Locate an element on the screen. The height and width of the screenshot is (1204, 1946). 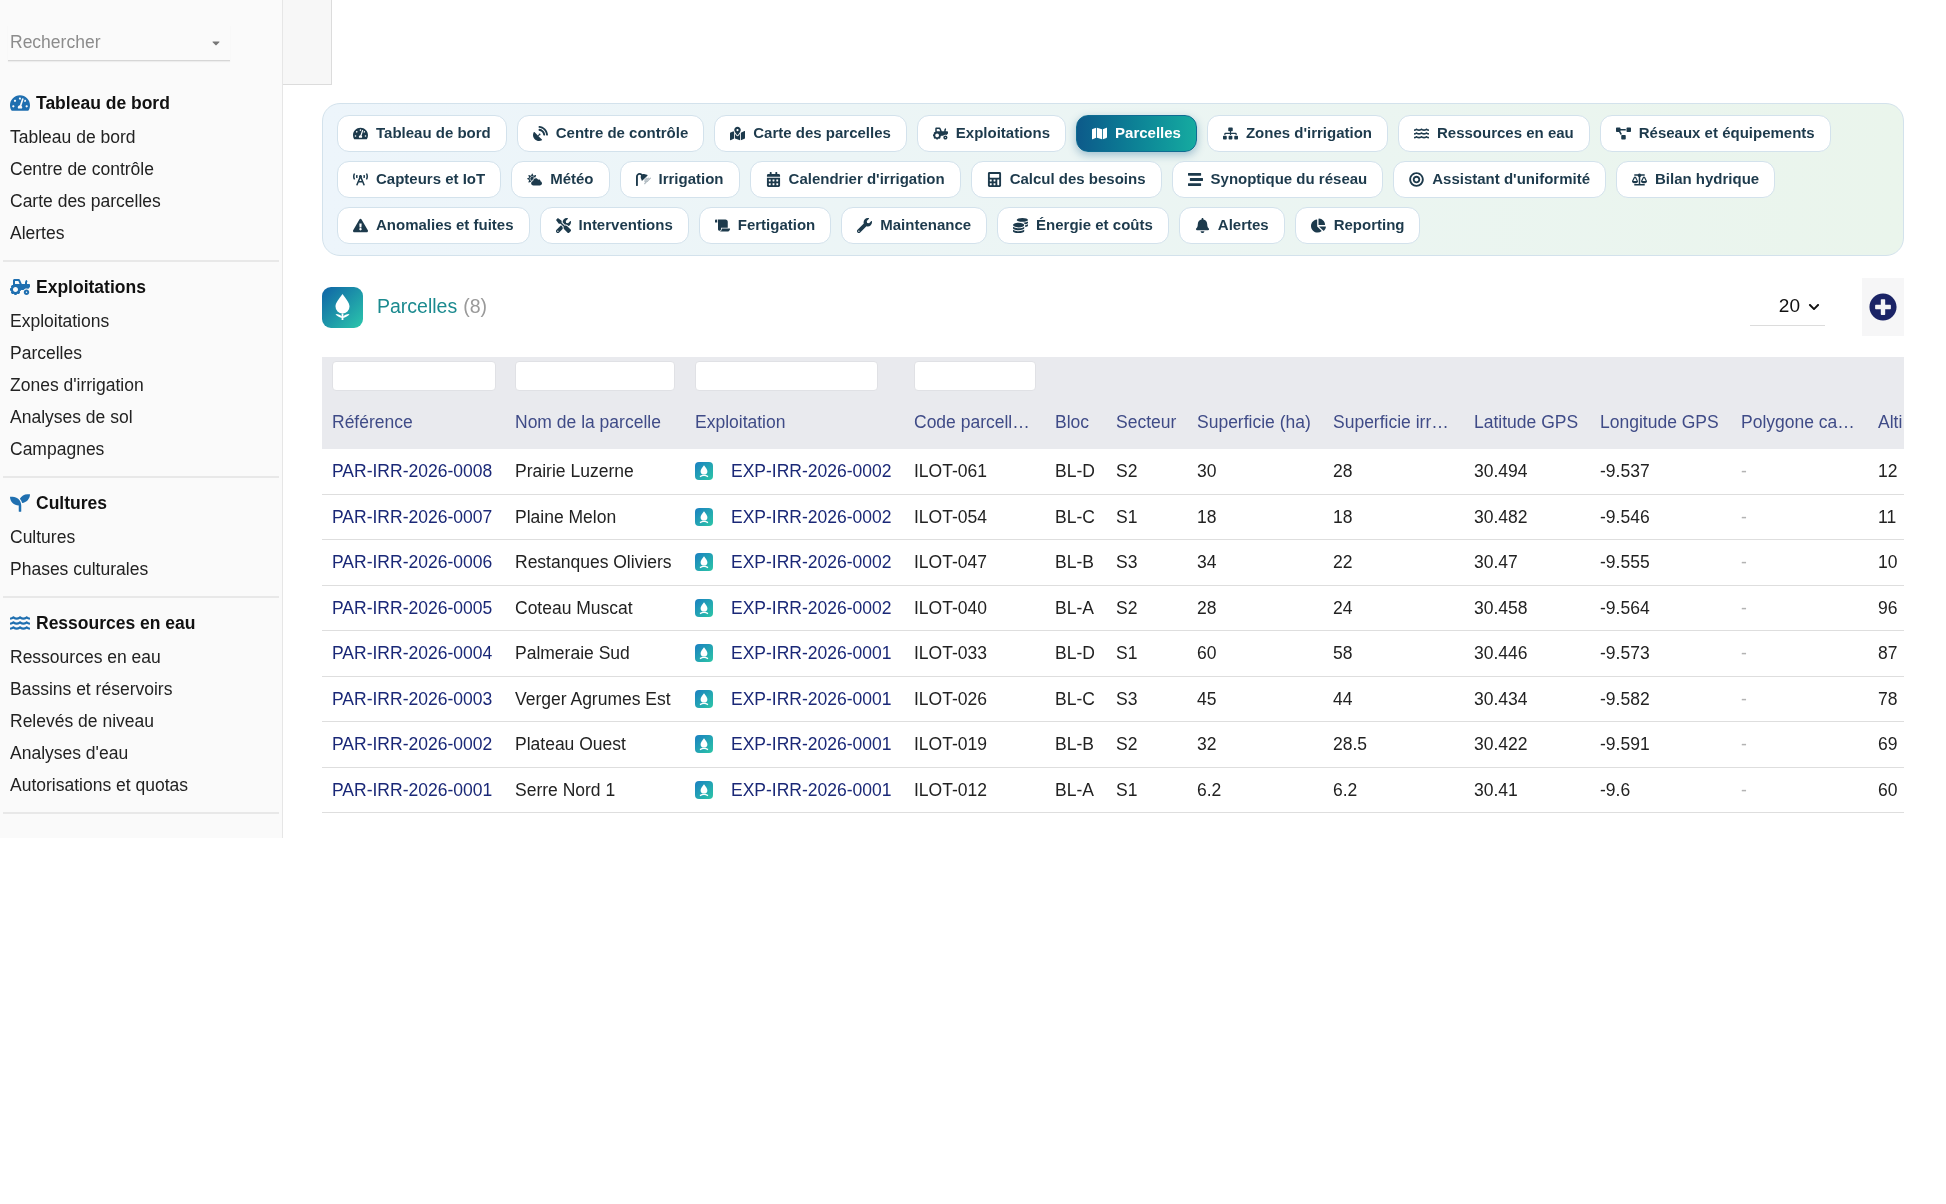
table-cell-text: 69 is located at coordinates (1888, 745).